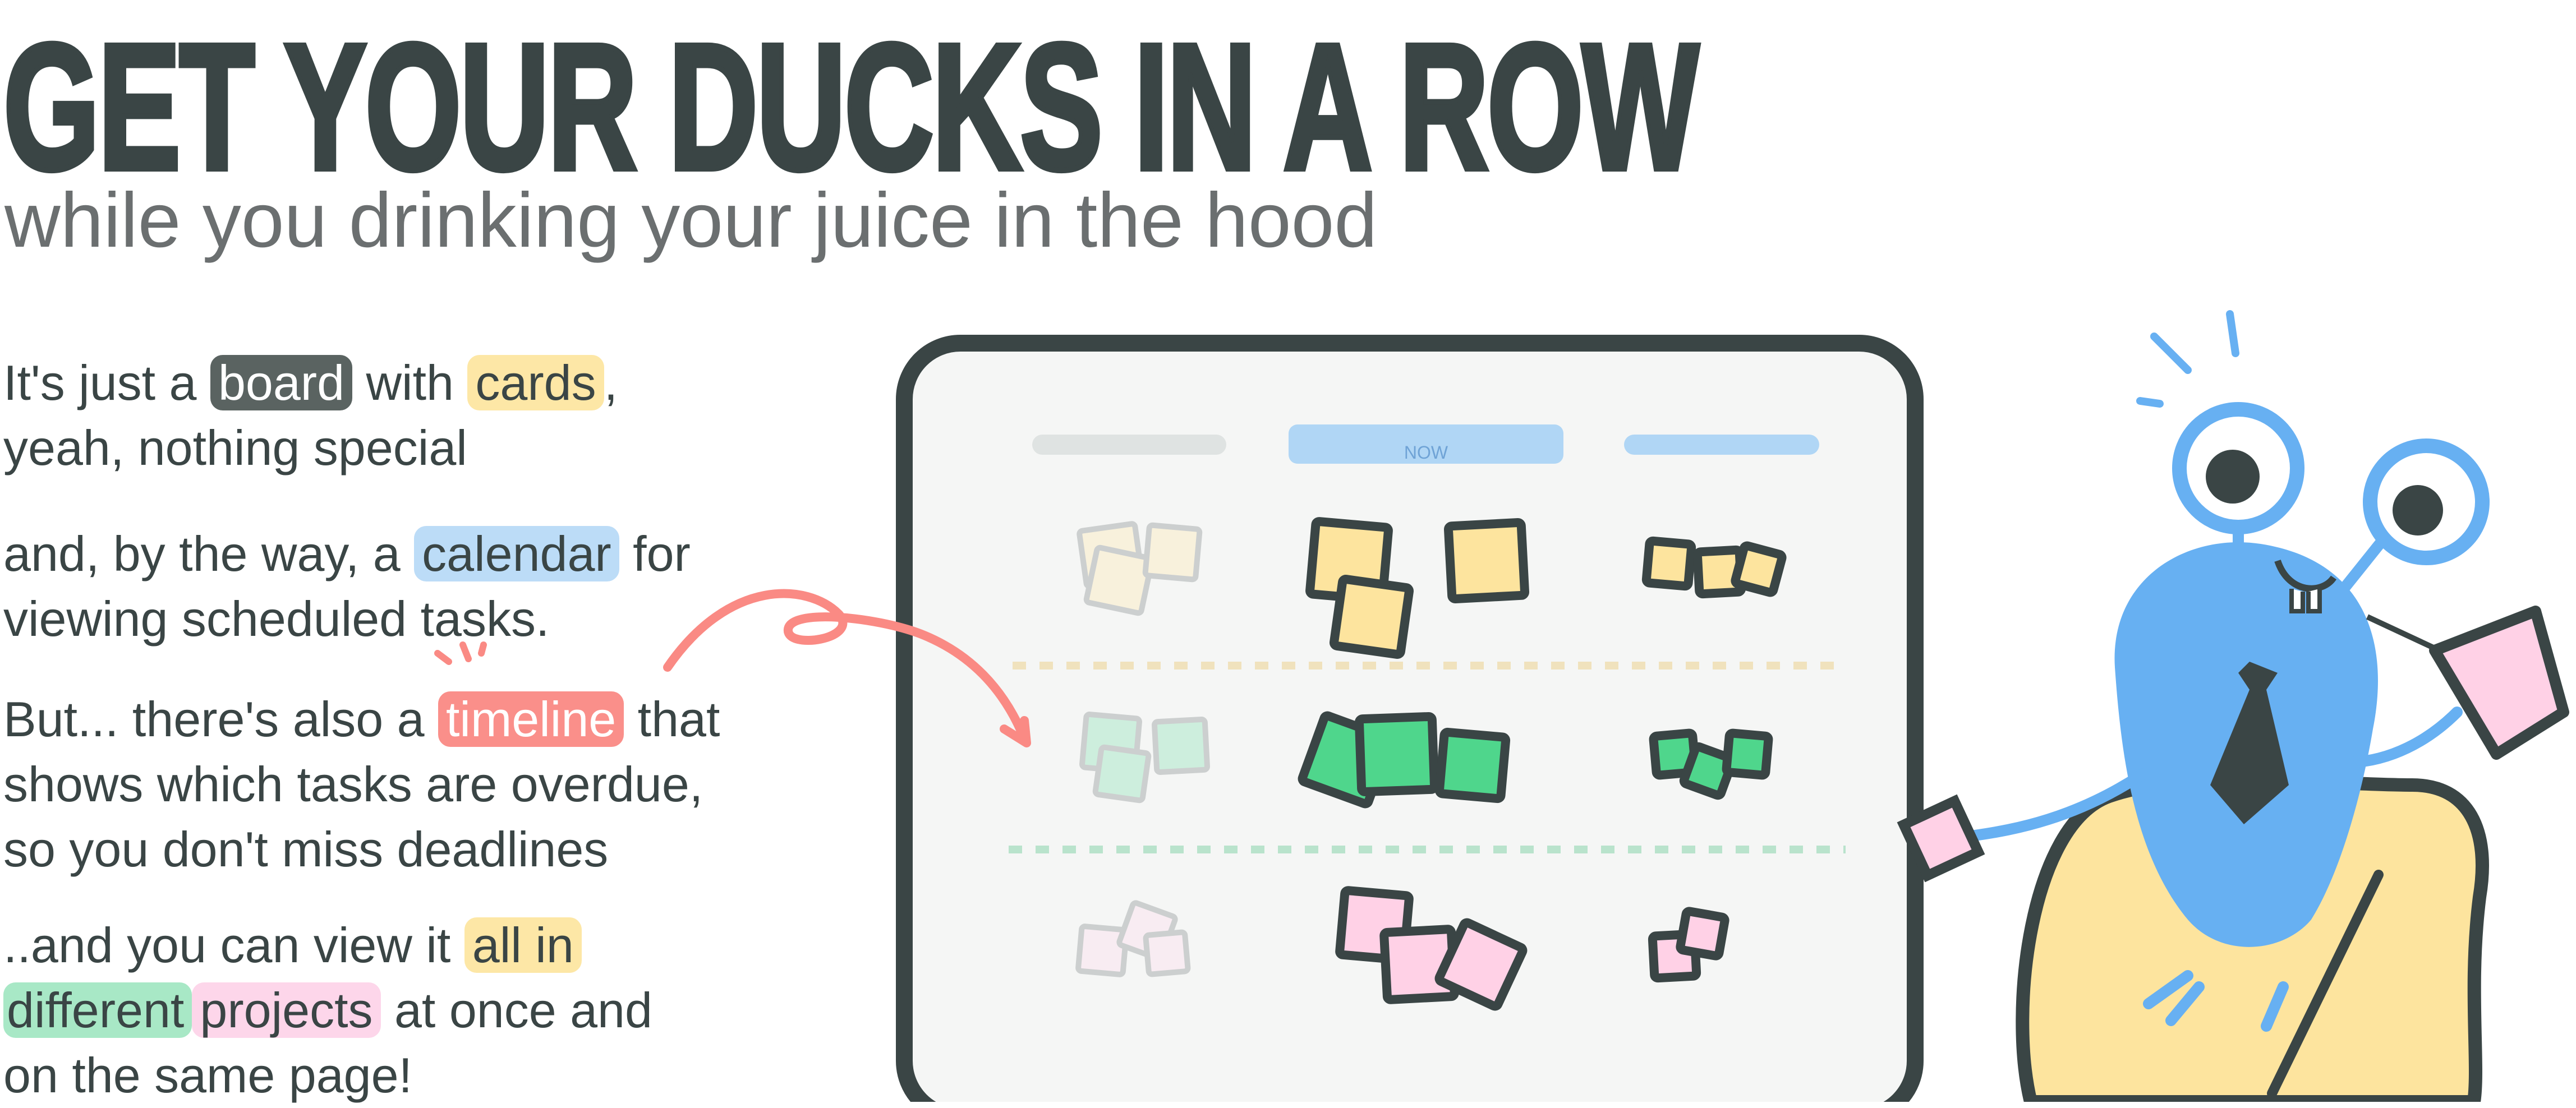 The image size is (2576, 1108). Describe the element at coordinates (2187, 359) in the screenshot. I see `motion-lines` at that location.